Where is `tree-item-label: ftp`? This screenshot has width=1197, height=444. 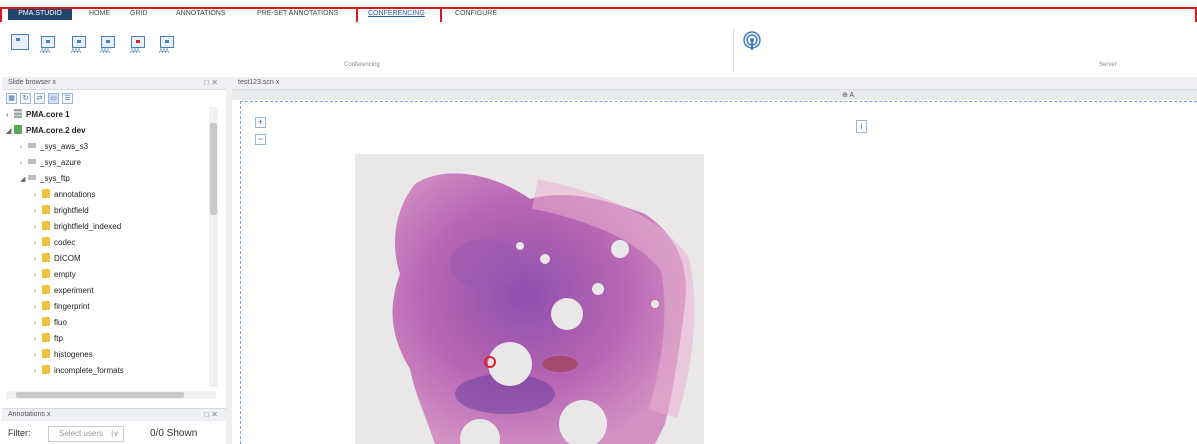 tree-item-label: ftp is located at coordinates (58, 338).